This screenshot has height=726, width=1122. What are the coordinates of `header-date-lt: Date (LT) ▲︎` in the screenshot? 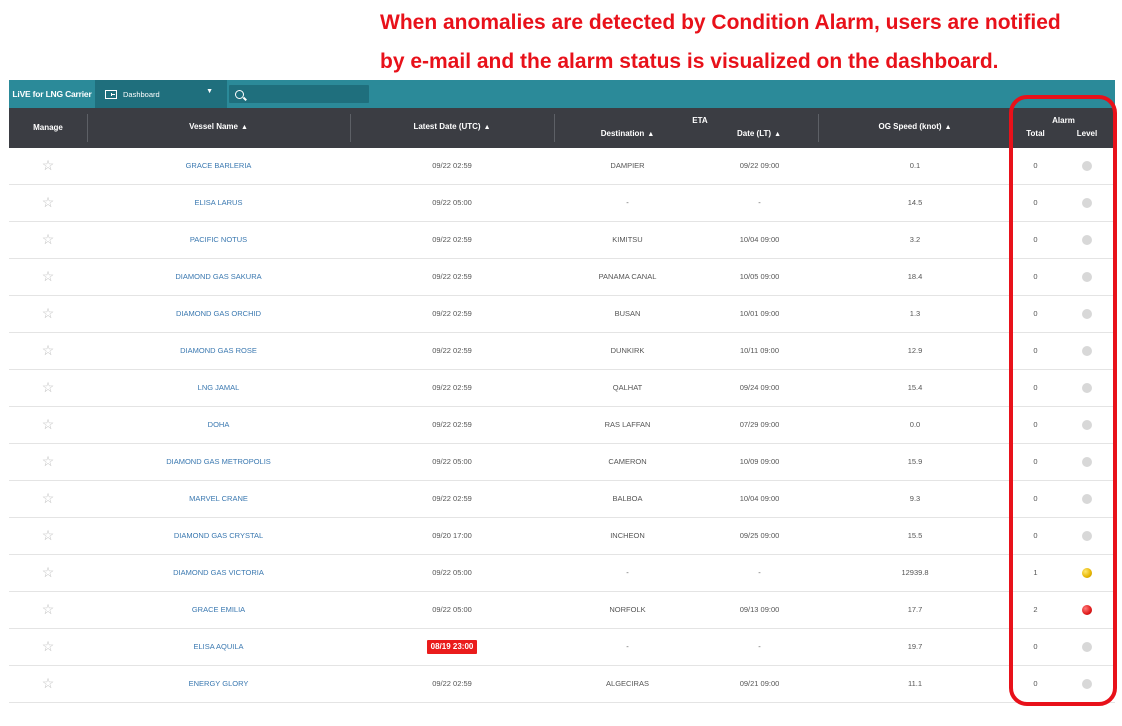 It's located at (759, 133).